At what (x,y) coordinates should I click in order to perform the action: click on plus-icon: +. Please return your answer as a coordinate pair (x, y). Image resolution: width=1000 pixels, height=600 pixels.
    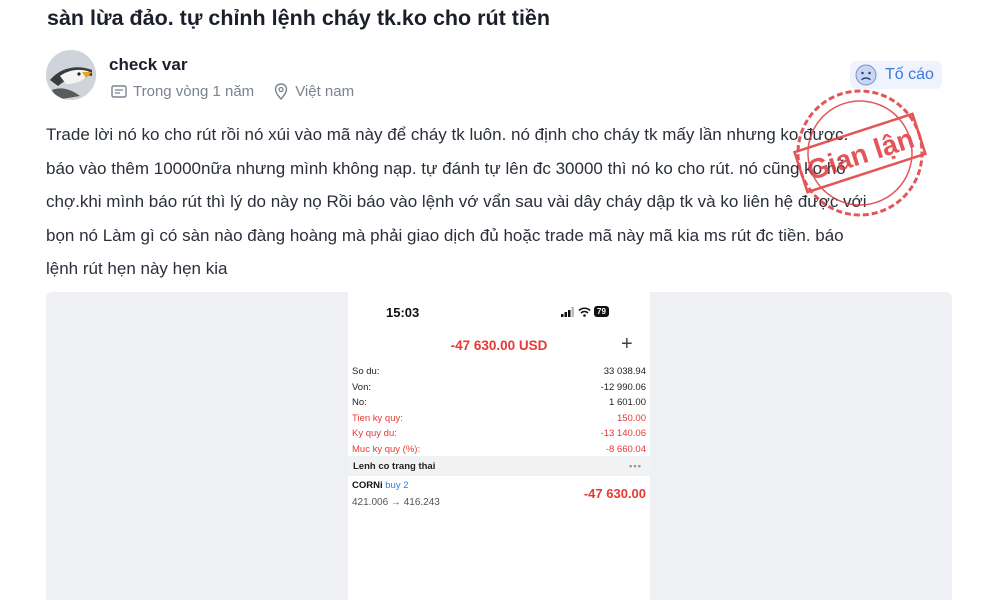
    Looking at the image, I should click on (627, 344).